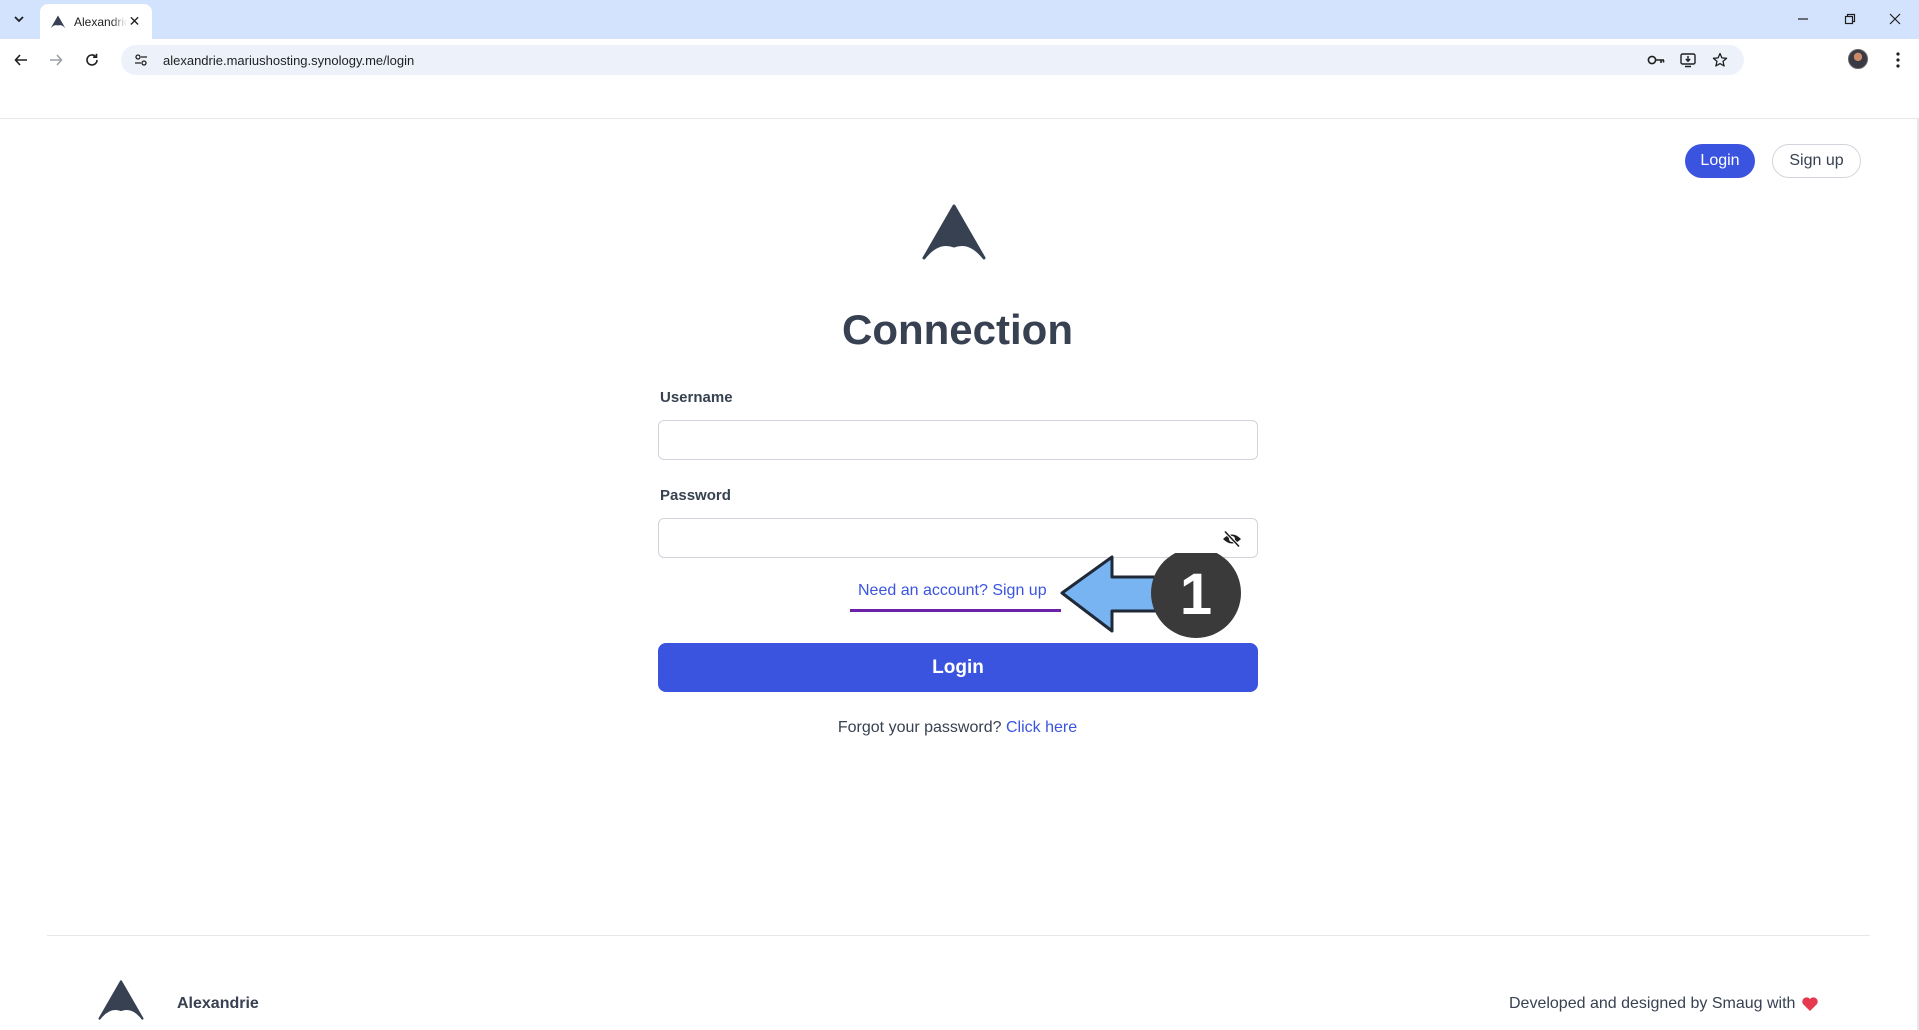 Image resolution: width=1919 pixels, height=1030 pixels. I want to click on tab-search-button, so click(19, 19).